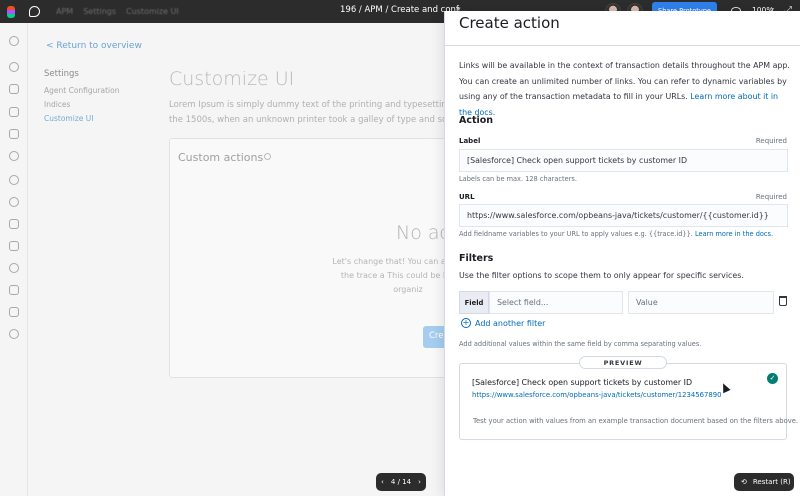 This screenshot has width=800, height=496. Describe the element at coordinates (14, 89) in the screenshot. I see `visualize-icon` at that location.